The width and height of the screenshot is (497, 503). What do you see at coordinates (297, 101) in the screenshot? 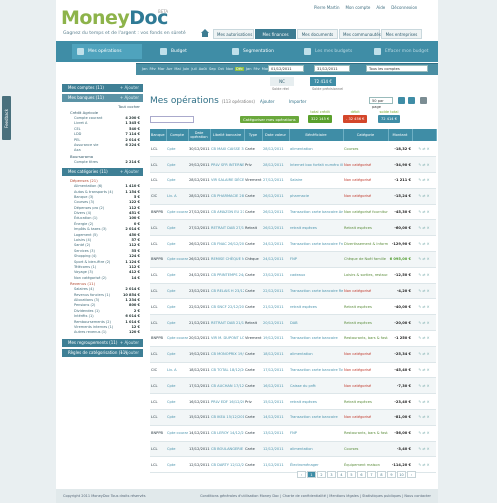
I see `import-link: Importer` at bounding box center [297, 101].